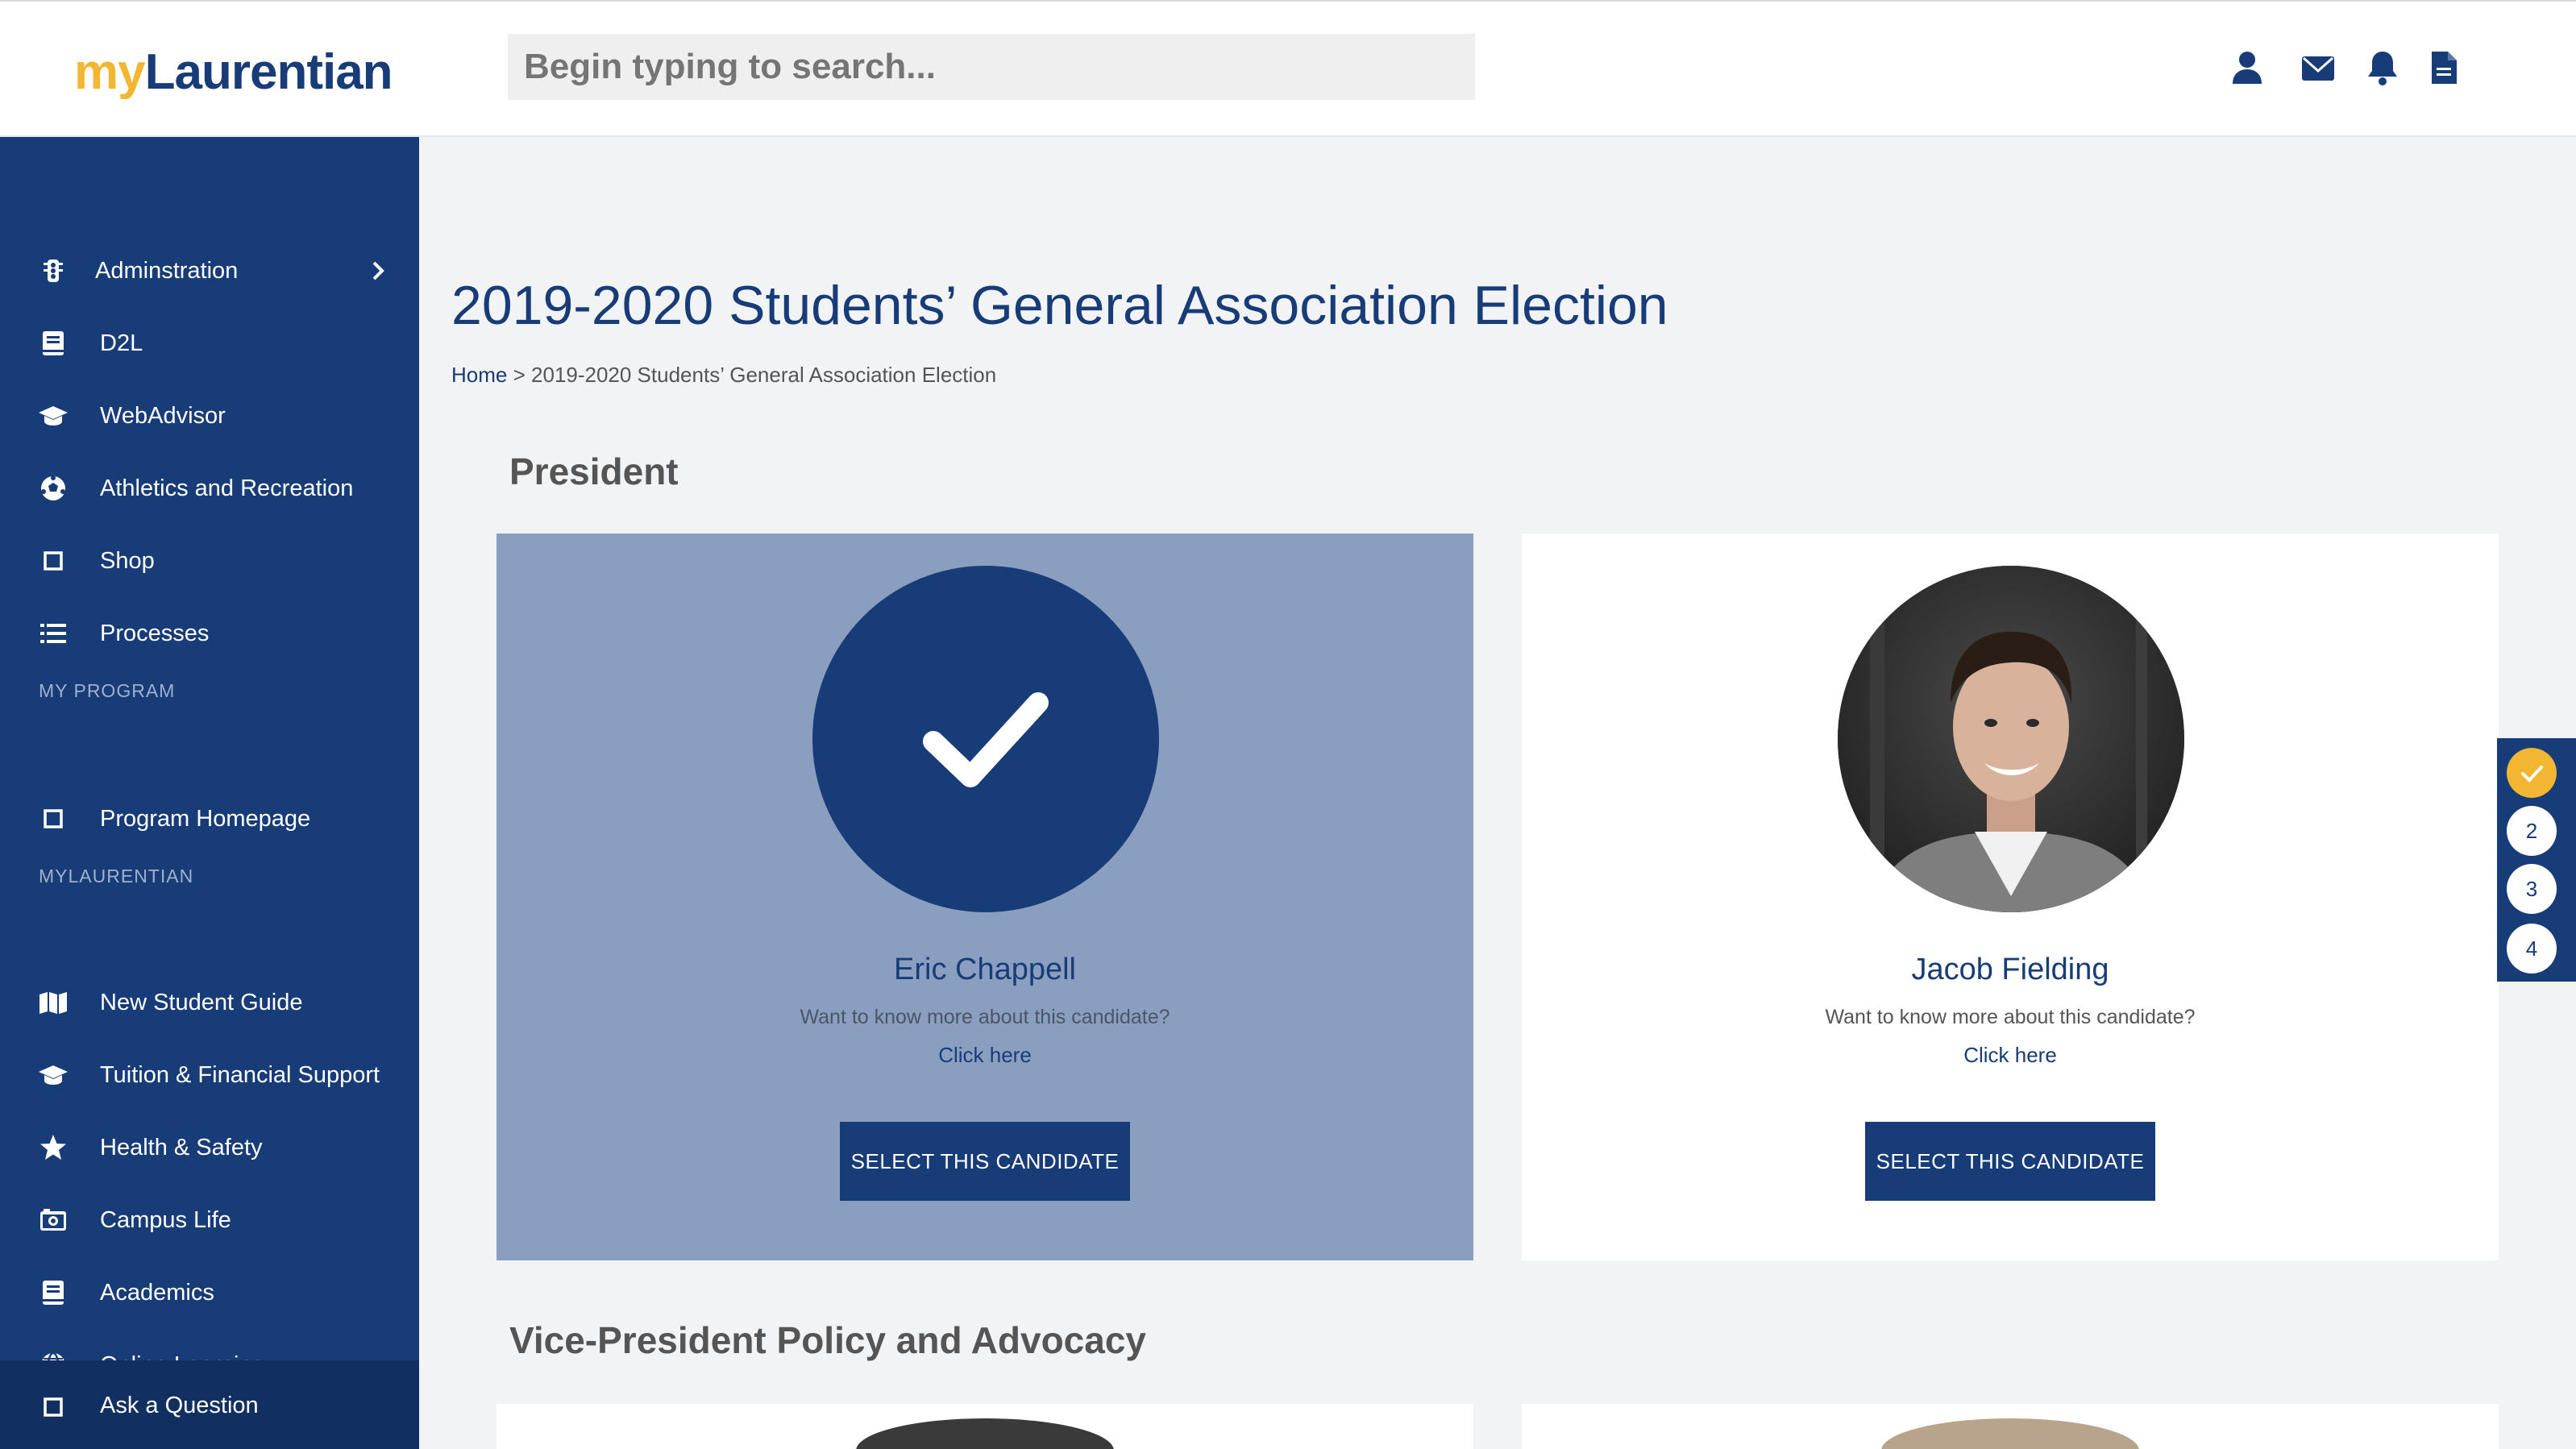 This screenshot has width=2576, height=1449. I want to click on mylaurentian-logo: myLaurentian, so click(233, 72).